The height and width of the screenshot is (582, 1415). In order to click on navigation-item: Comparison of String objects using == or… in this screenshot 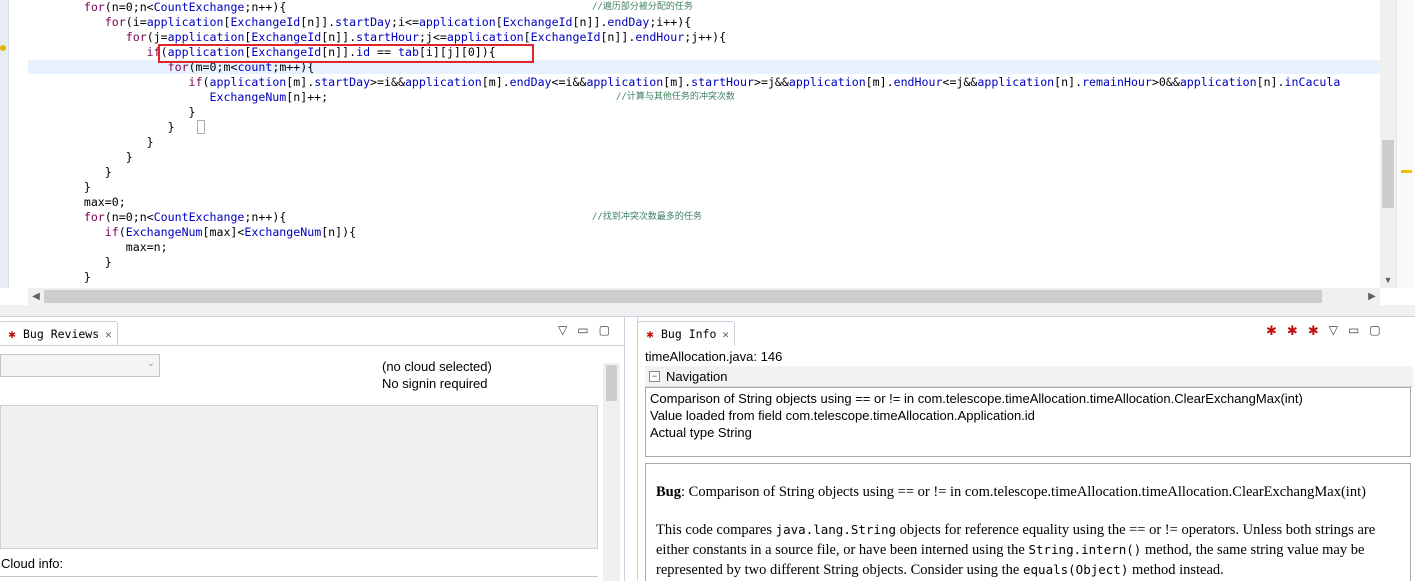, I will do `click(1028, 398)`.